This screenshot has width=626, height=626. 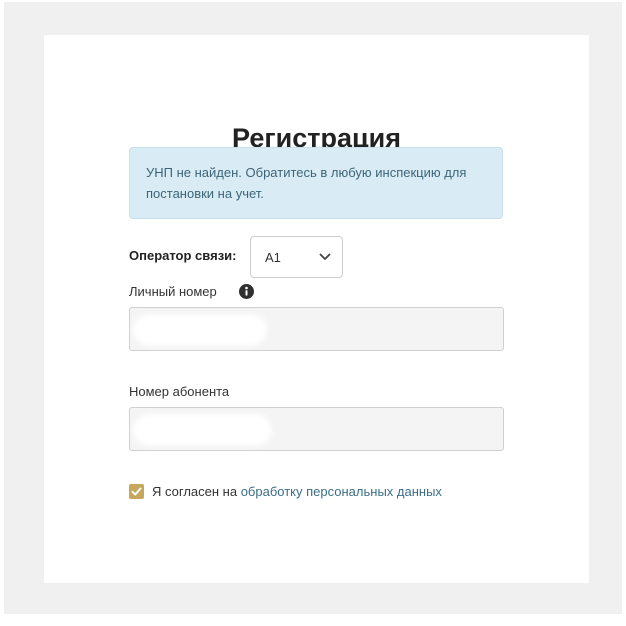 What do you see at coordinates (173, 291) in the screenshot?
I see `personal-number-label: Личный номер` at bounding box center [173, 291].